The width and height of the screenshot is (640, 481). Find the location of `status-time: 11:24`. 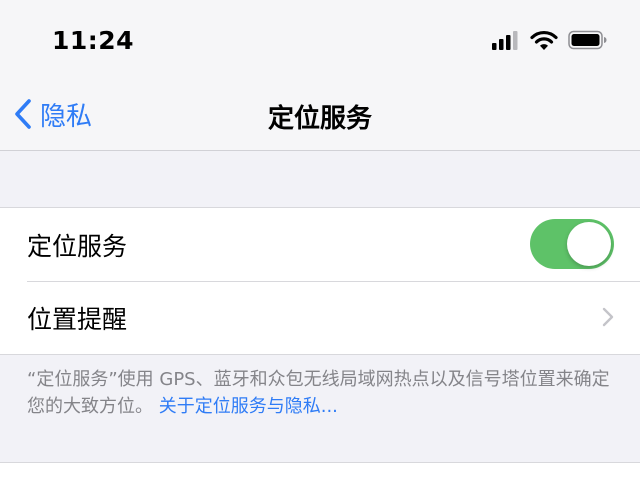

status-time: 11:24 is located at coordinates (93, 40).